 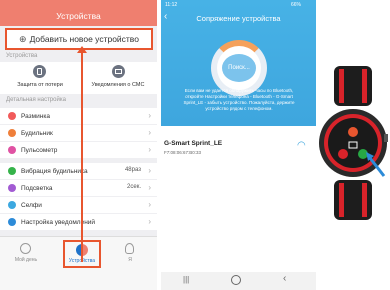 I want to click on vibration-icon, so click(x=12, y=171).